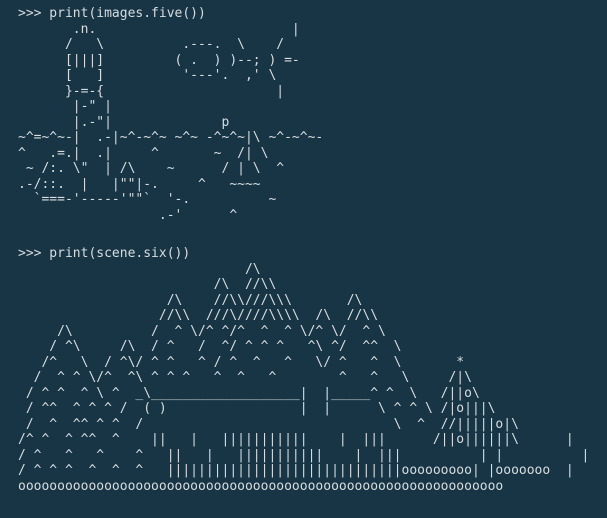 The image size is (607, 518). Describe the element at coordinates (143, 153) in the screenshot. I see `art-line: ^ .=.| .| ^ ~ /| \` at that location.